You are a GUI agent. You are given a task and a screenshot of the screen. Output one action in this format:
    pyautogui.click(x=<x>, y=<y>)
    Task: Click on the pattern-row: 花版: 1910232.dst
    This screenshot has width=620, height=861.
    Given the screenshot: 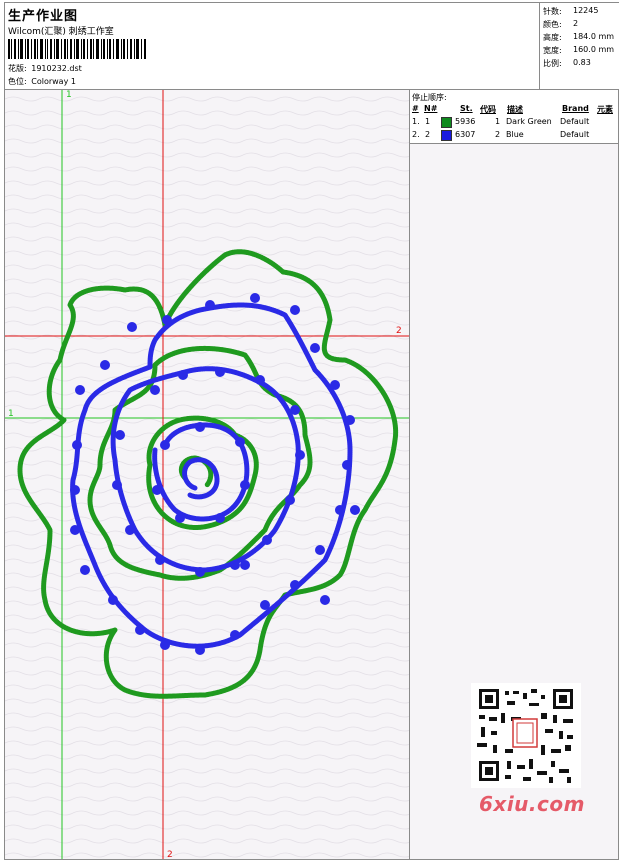 What is the action you would take?
    pyautogui.click(x=45, y=68)
    